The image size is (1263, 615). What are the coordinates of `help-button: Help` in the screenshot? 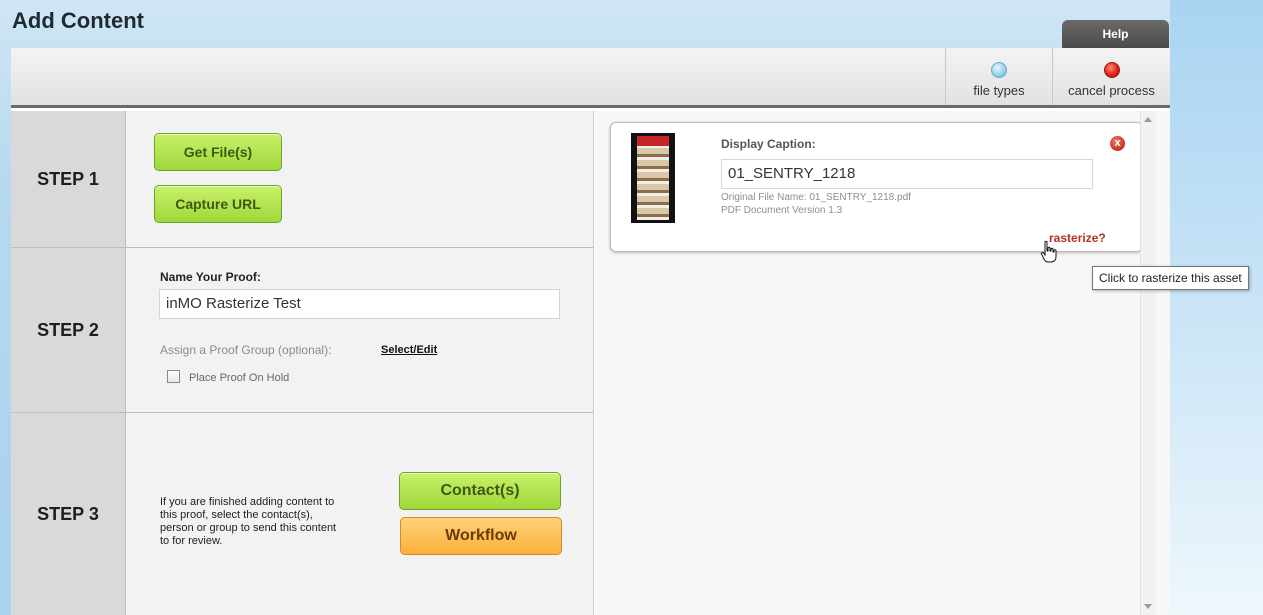 It's located at (1115, 34).